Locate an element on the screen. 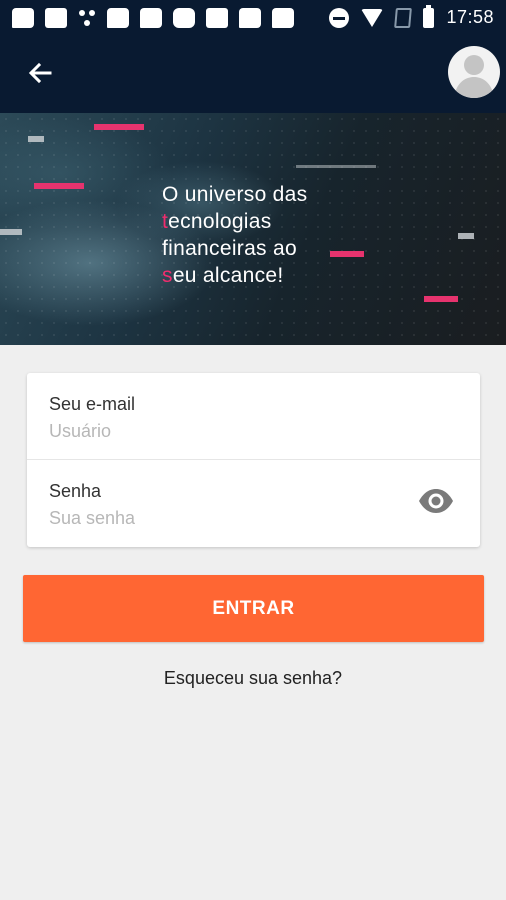 Image resolution: width=506 pixels, height=900 pixels. notification-icons is located at coordinates (153, 18).